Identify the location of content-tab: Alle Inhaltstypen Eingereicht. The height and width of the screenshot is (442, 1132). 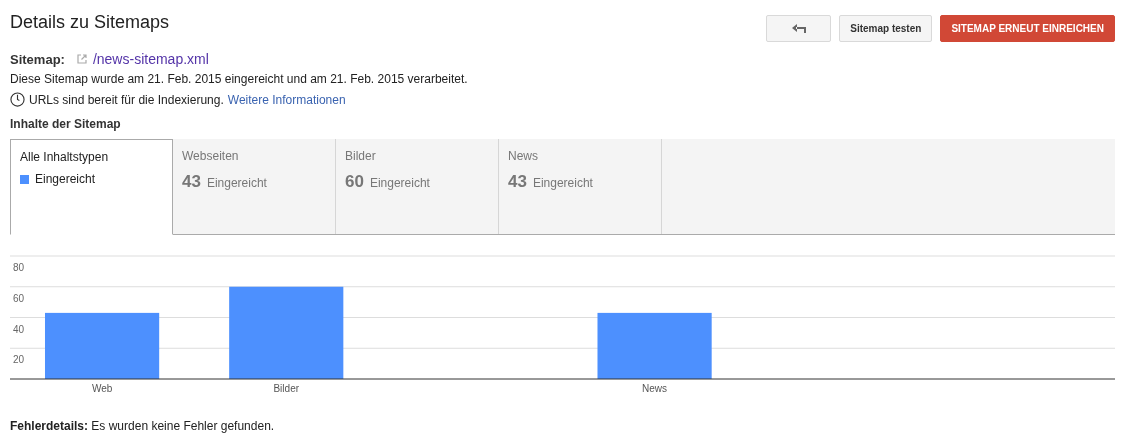
(91, 187).